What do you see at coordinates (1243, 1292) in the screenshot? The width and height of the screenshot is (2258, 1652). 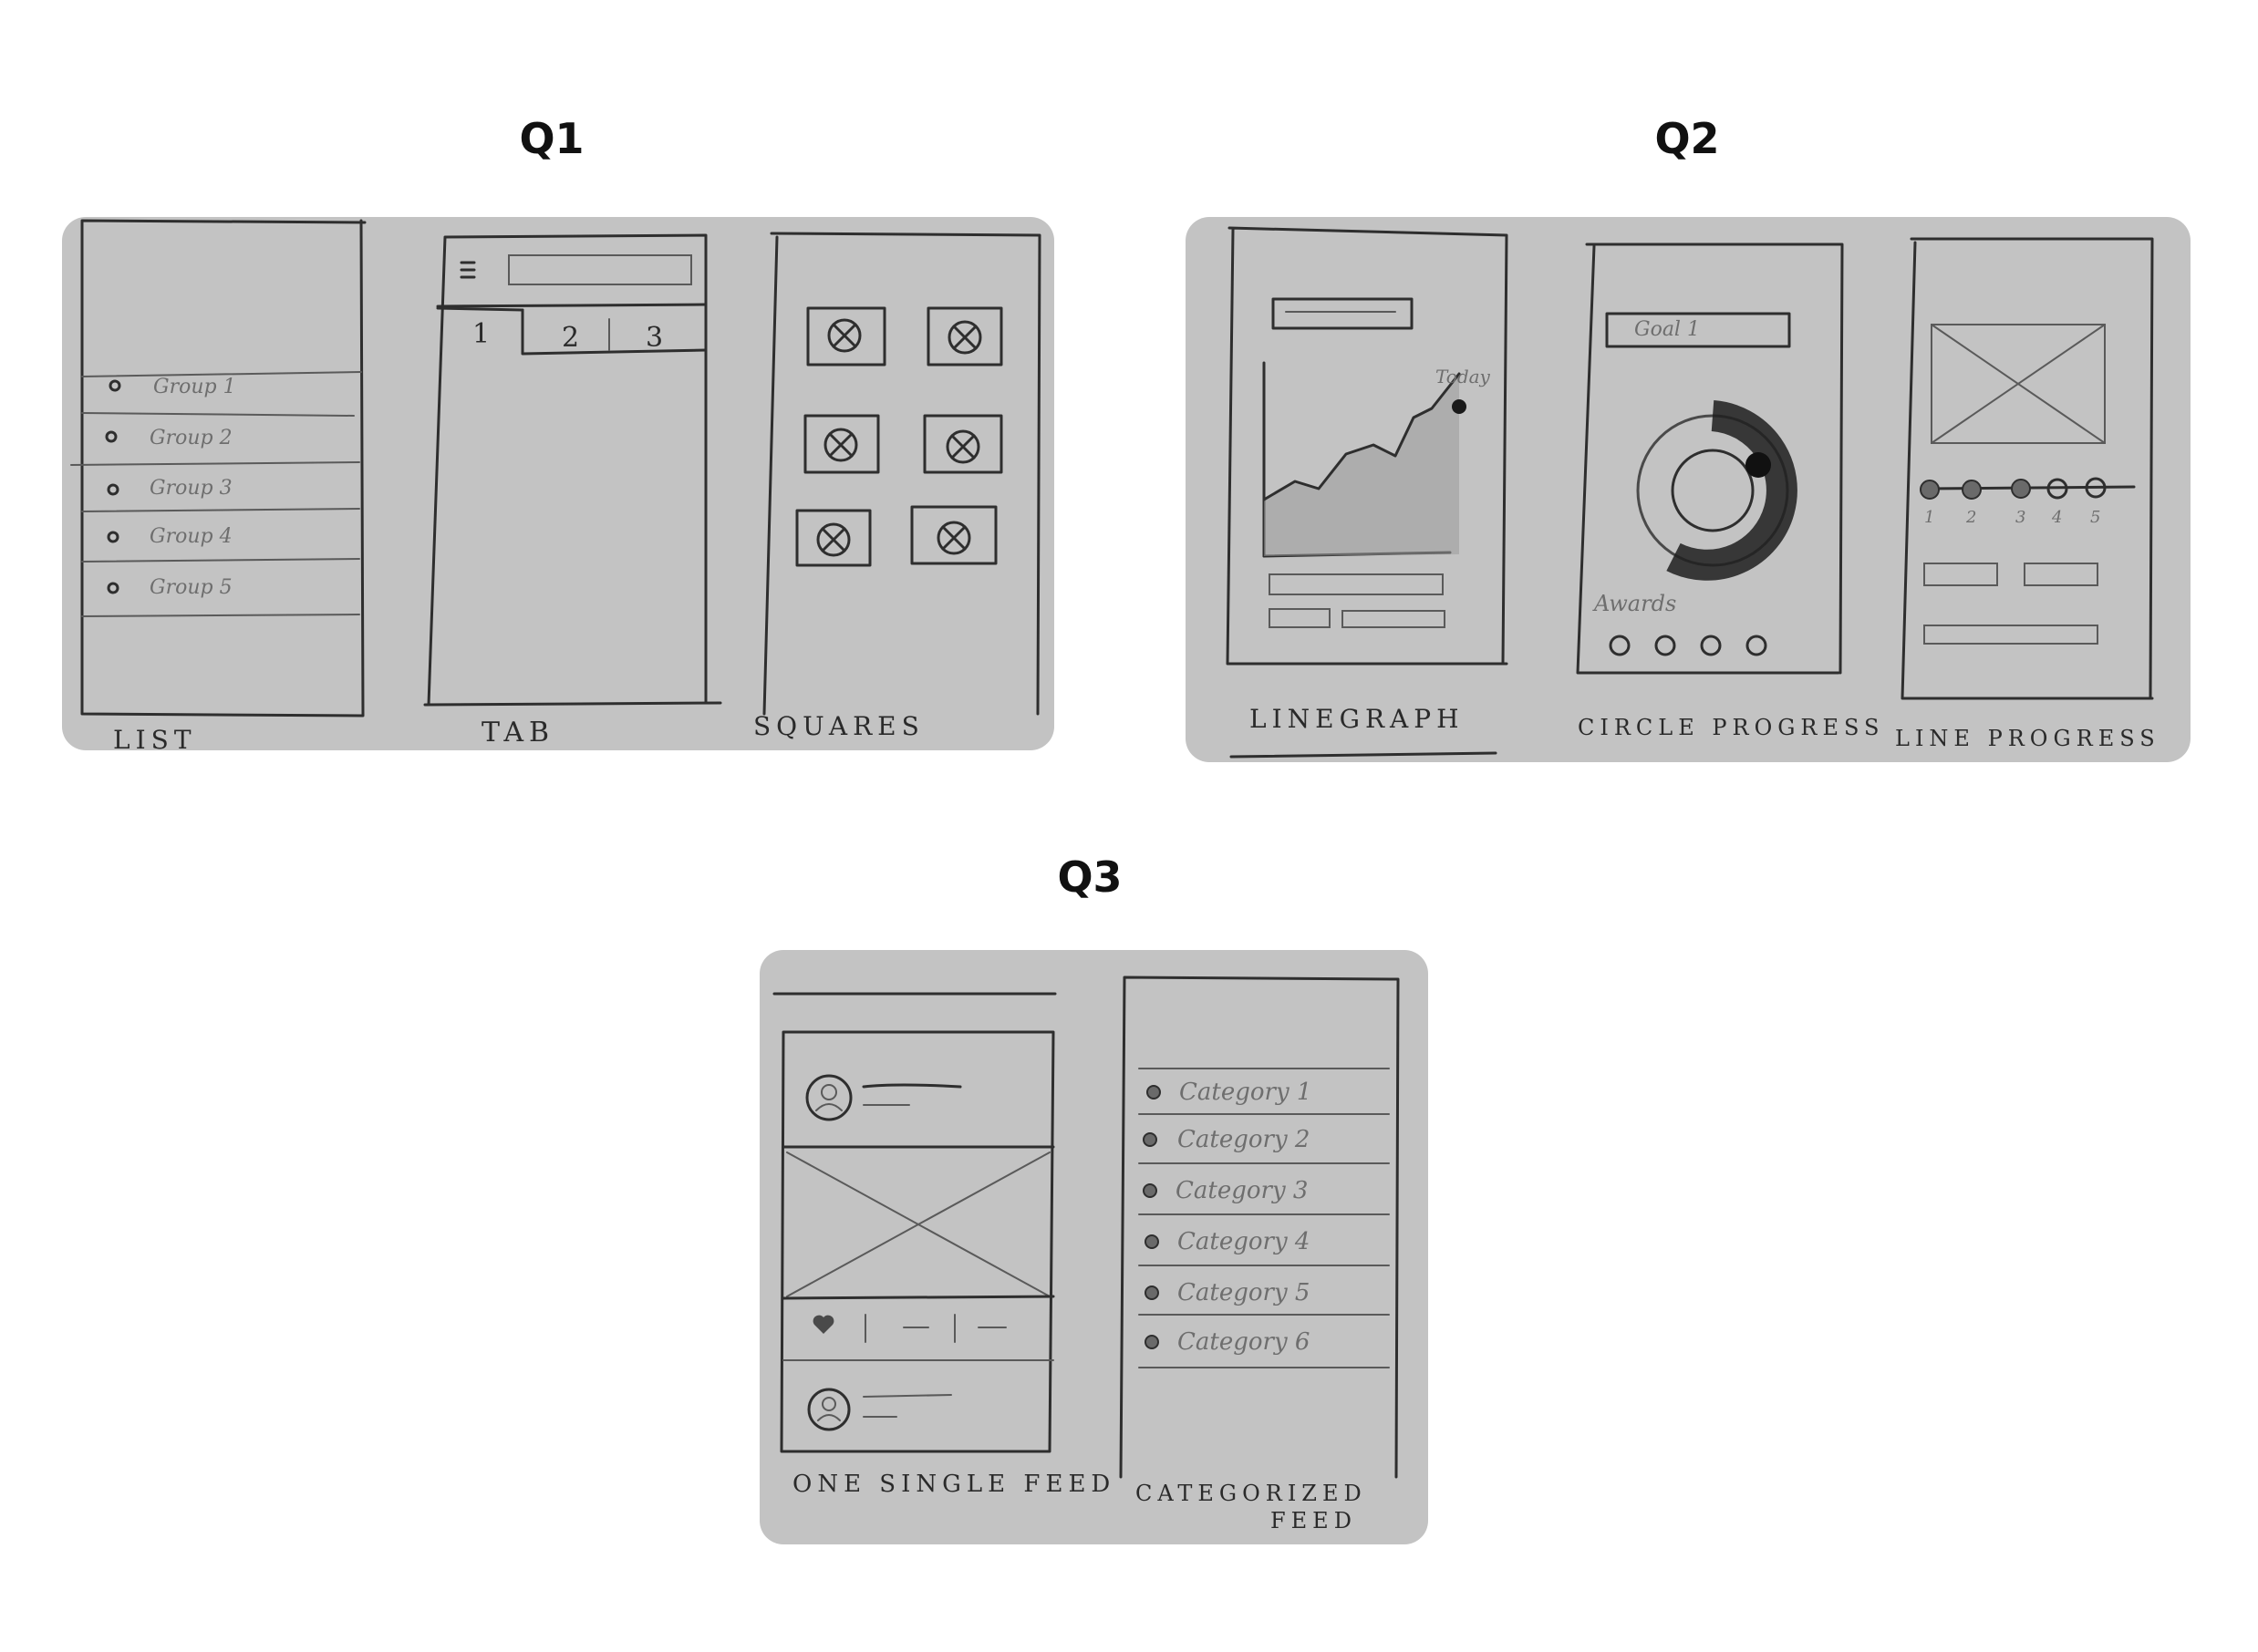 I see `category-item: Category 5` at bounding box center [1243, 1292].